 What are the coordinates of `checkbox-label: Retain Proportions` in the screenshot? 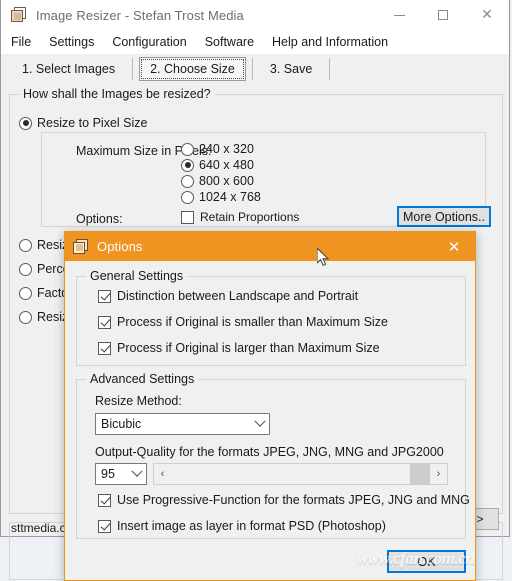 It's located at (250, 217).